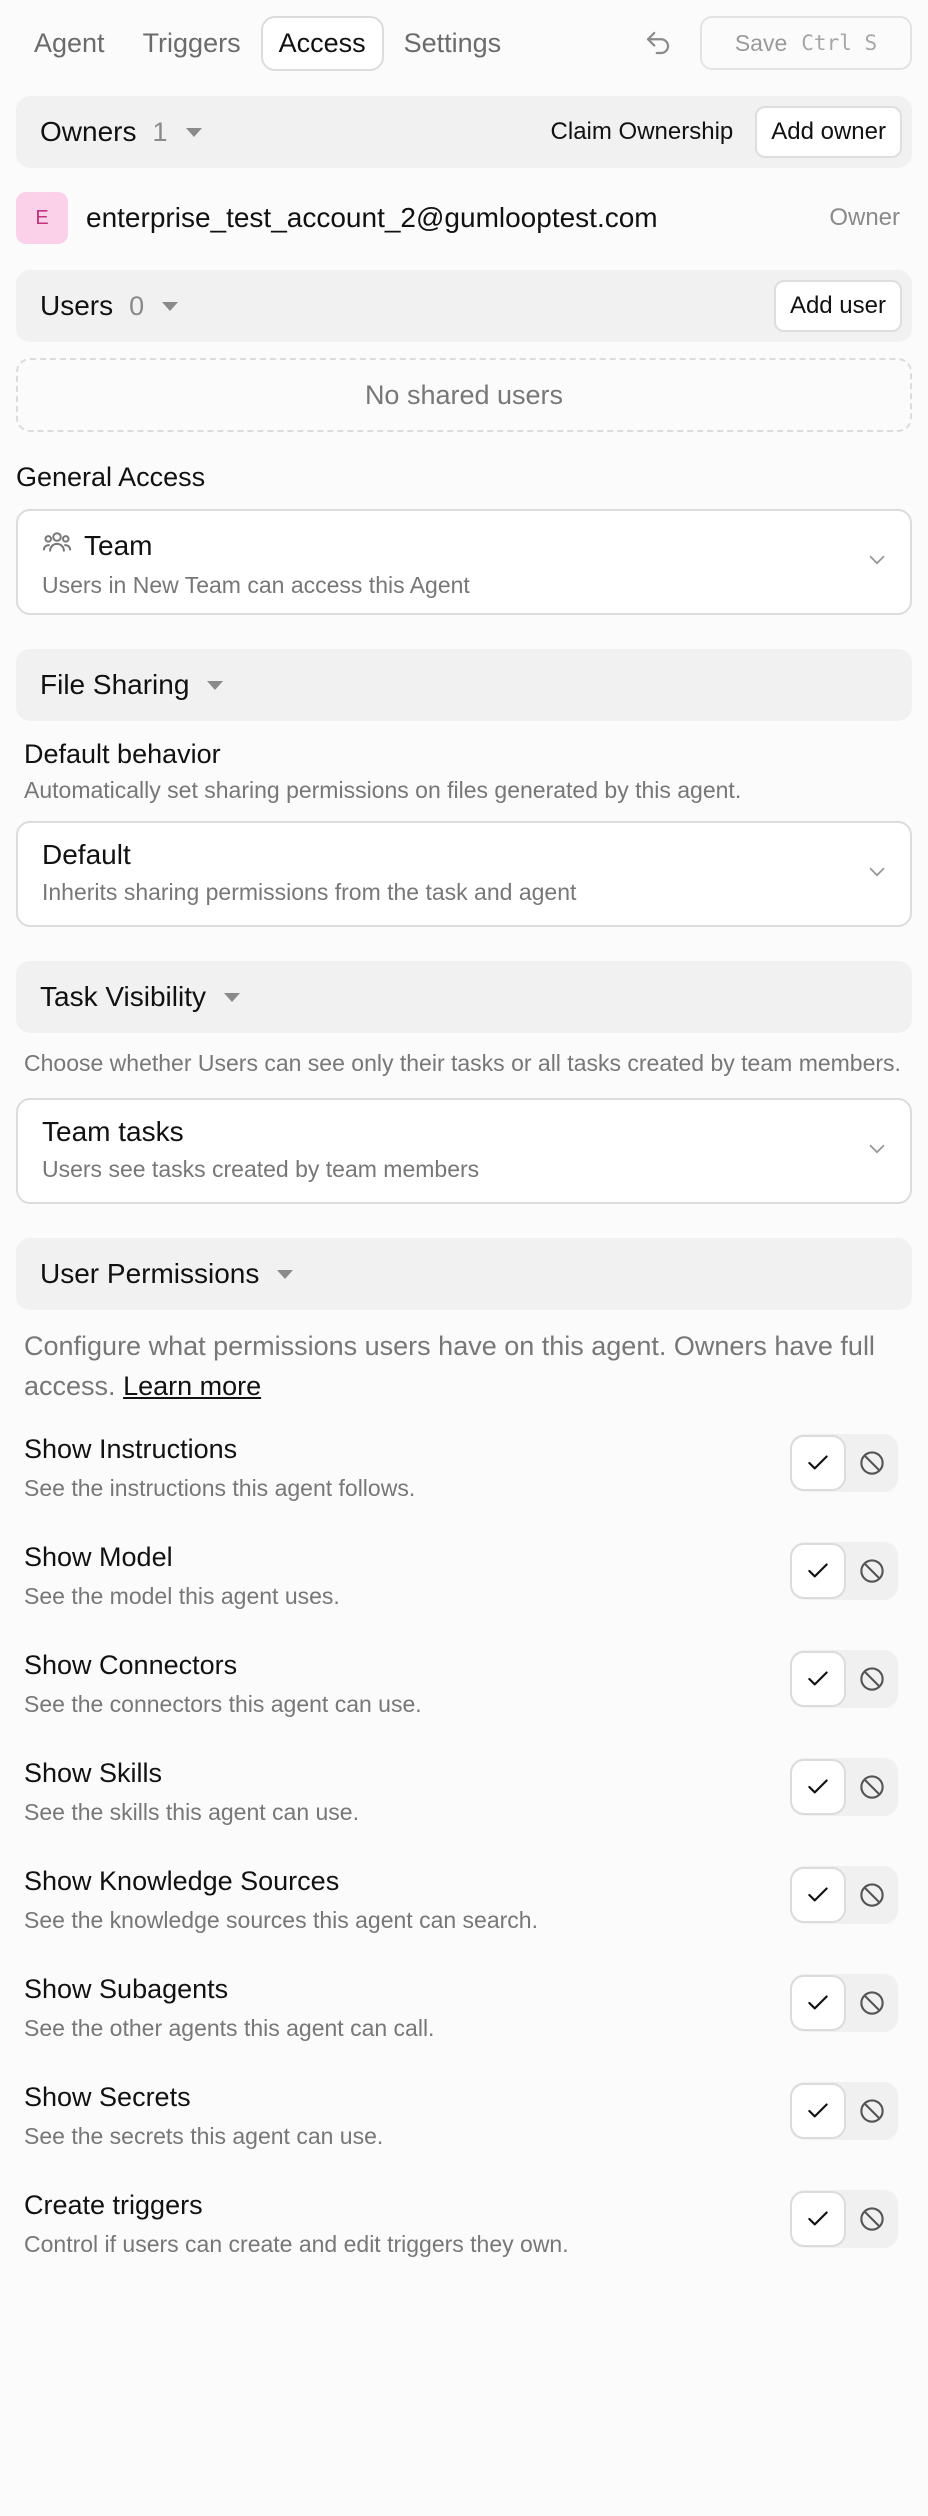 This screenshot has width=928, height=2516. I want to click on permission-desc: See the secrets this agent can use., so click(204, 2136).